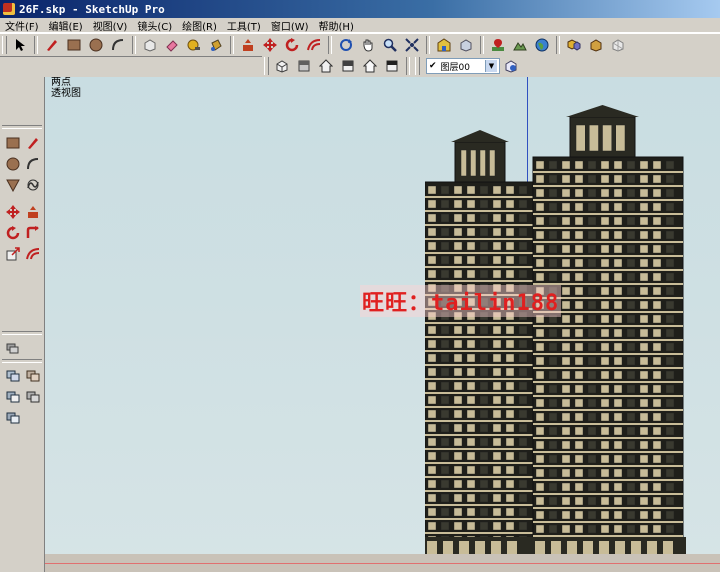 The height and width of the screenshot is (572, 720). Describe the element at coordinates (348, 66) in the screenshot. I see `view-right-button` at that location.